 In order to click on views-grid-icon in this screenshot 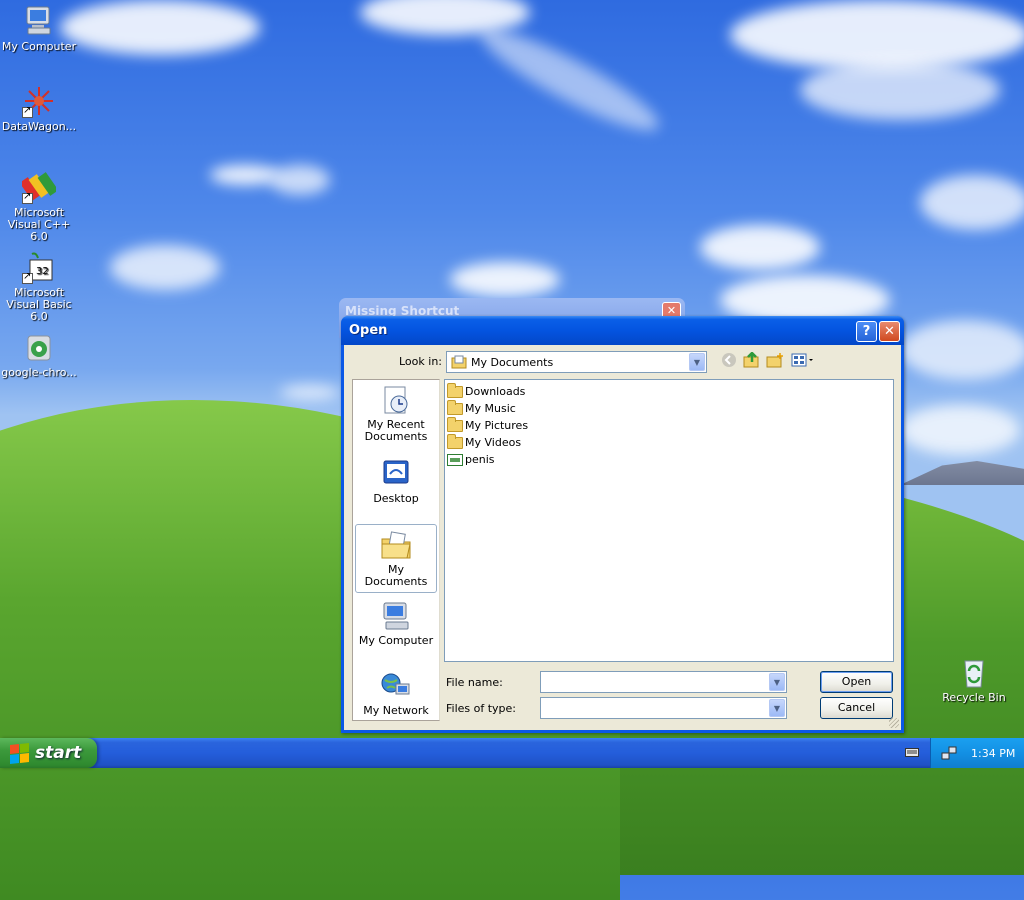, I will do `click(802, 360)`.